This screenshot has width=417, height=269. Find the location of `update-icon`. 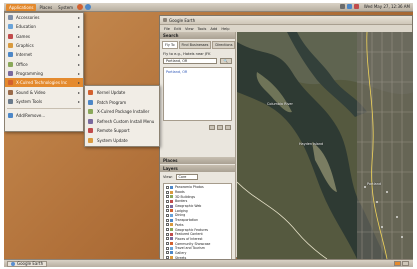

update-icon is located at coordinates (356, 6).